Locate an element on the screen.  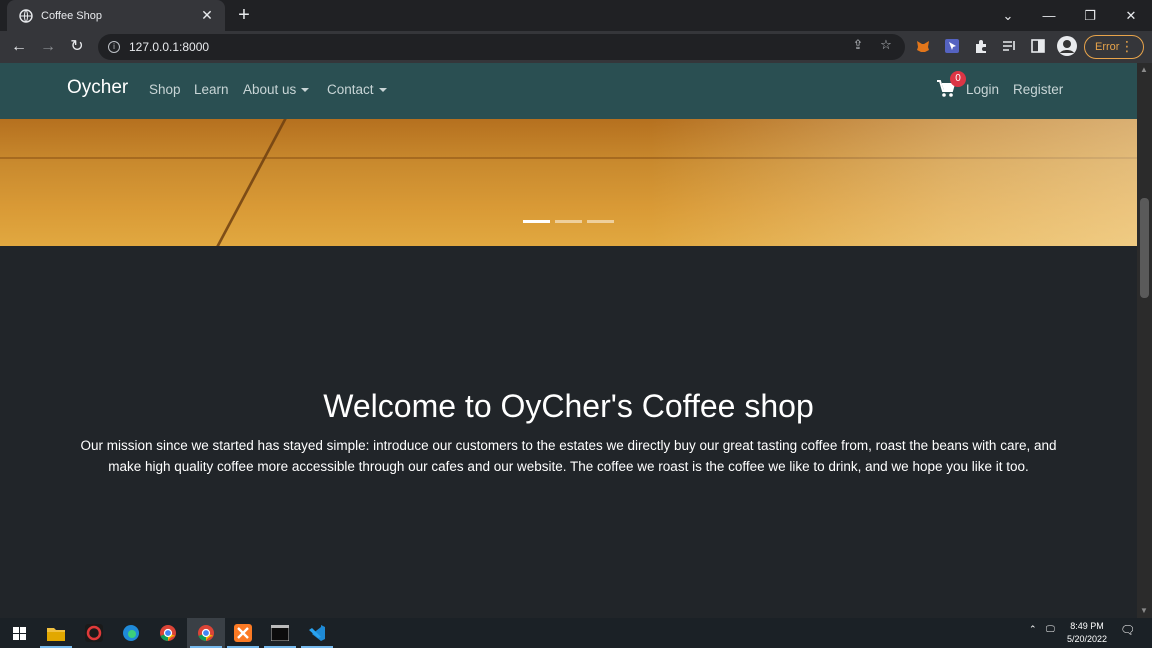
vscode-icon is located at coordinates (317, 633).